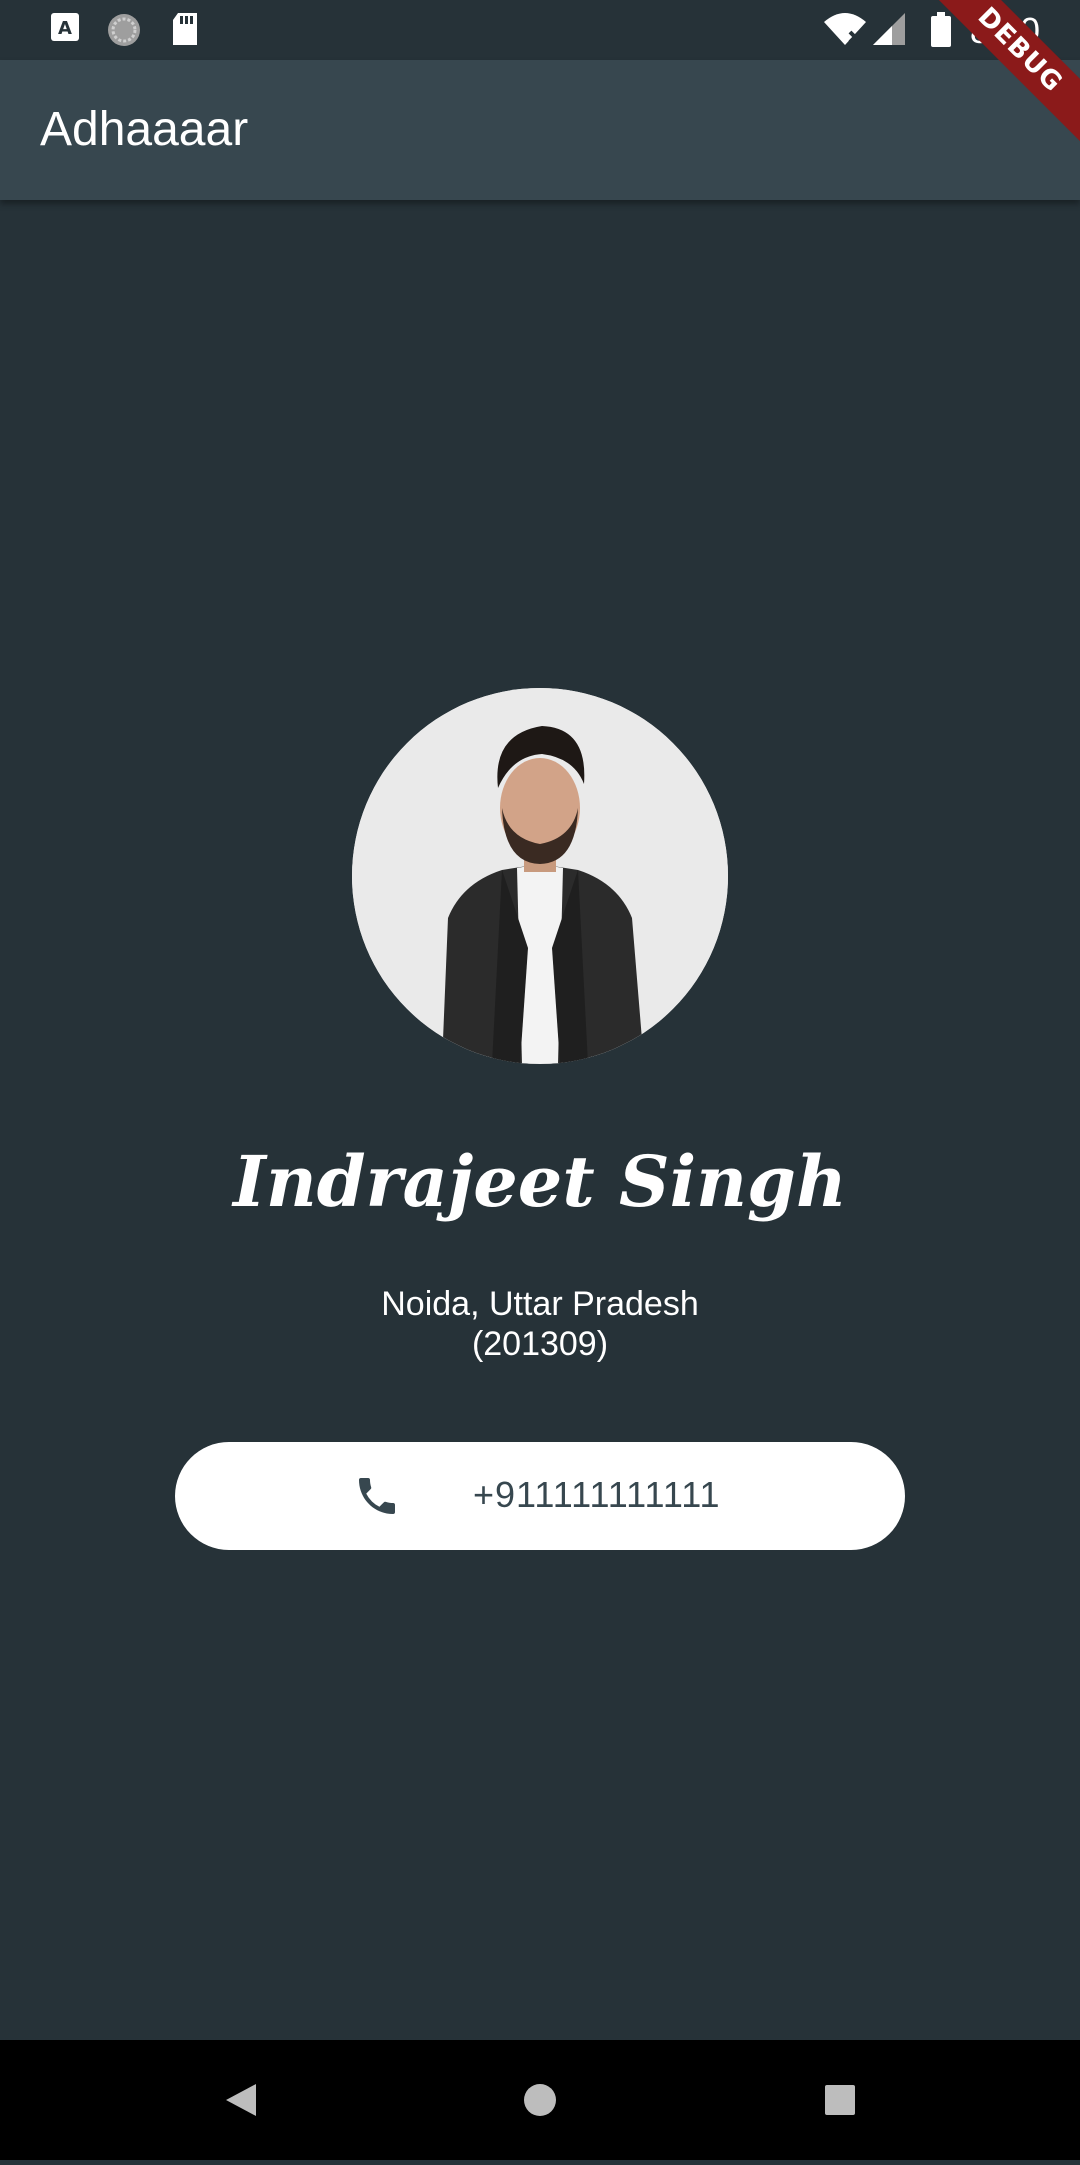  What do you see at coordinates (540, 1344) in the screenshot?
I see `postal-code: (201309)` at bounding box center [540, 1344].